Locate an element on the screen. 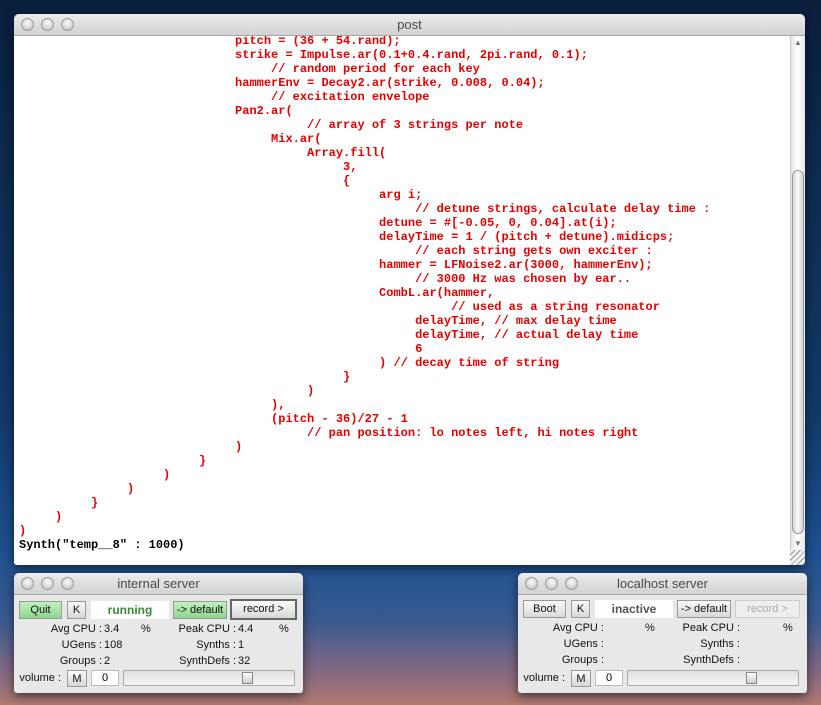  code-line: detune = #[-0.05, 0, 0.04].at(i); is located at coordinates (318, 223).